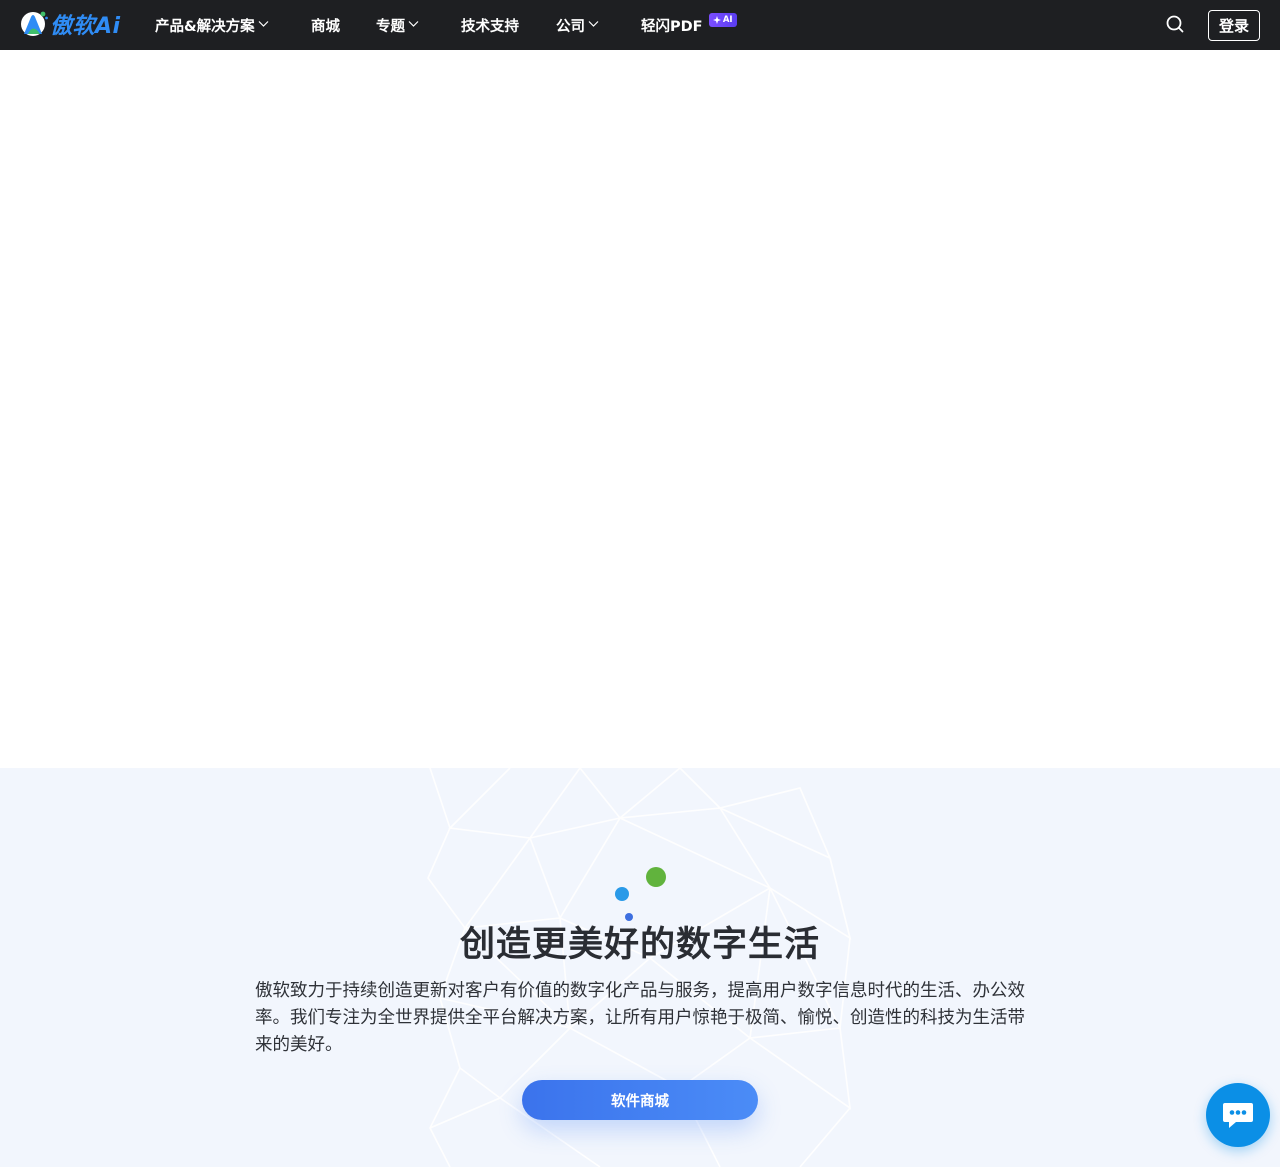 Image resolution: width=1280 pixels, height=1167 pixels. Describe the element at coordinates (325, 26) in the screenshot. I see `nav-item-label: 商城` at that location.